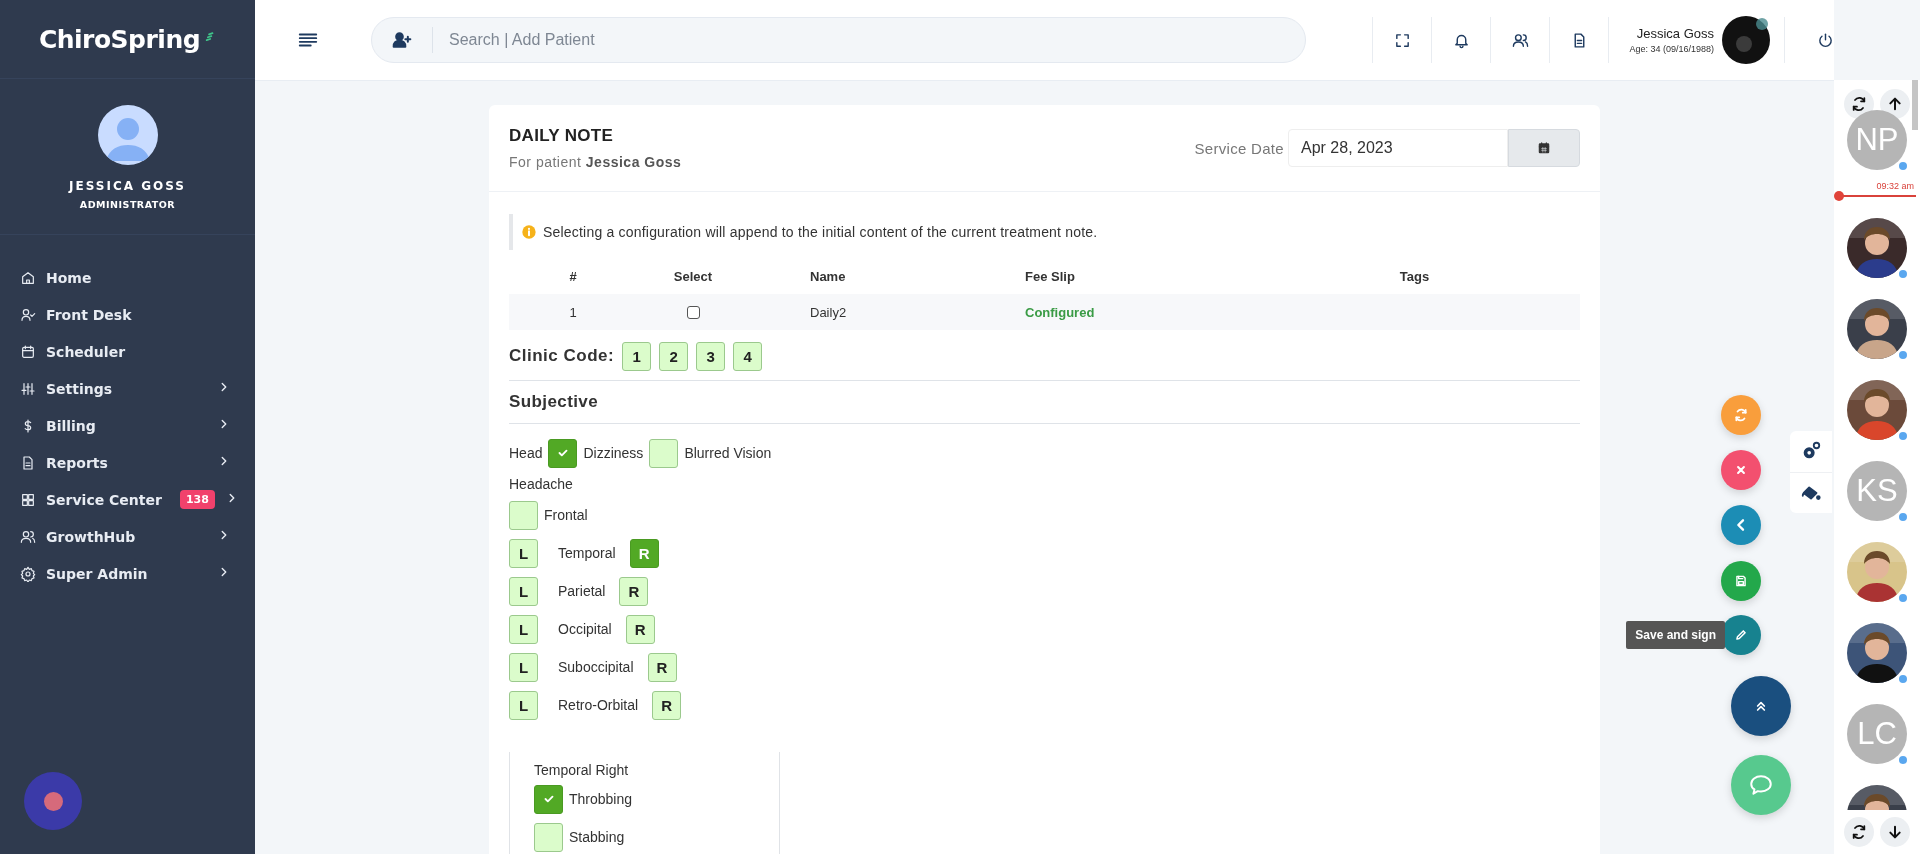 Image resolution: width=1920 pixels, height=854 pixels. I want to click on home-icon, so click(28, 277).